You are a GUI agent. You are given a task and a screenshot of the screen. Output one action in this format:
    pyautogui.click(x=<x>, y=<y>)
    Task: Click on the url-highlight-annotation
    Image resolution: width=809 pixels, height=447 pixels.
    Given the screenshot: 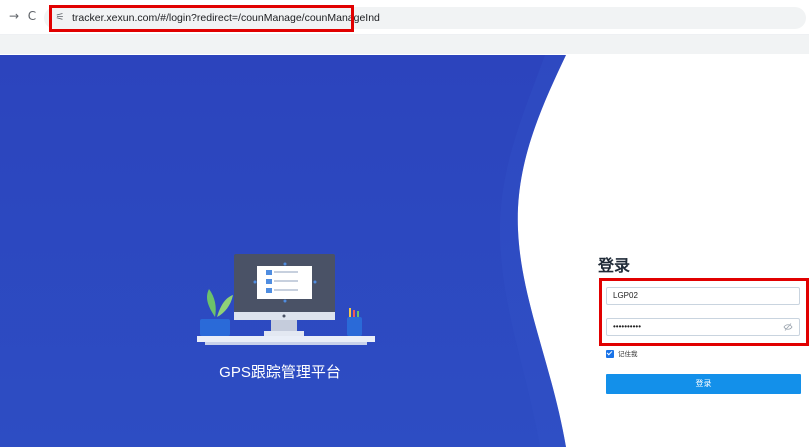 What is the action you would take?
    pyautogui.click(x=201, y=18)
    